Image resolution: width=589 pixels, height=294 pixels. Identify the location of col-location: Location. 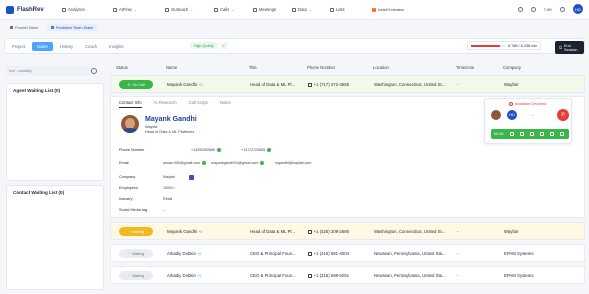
(381, 67).